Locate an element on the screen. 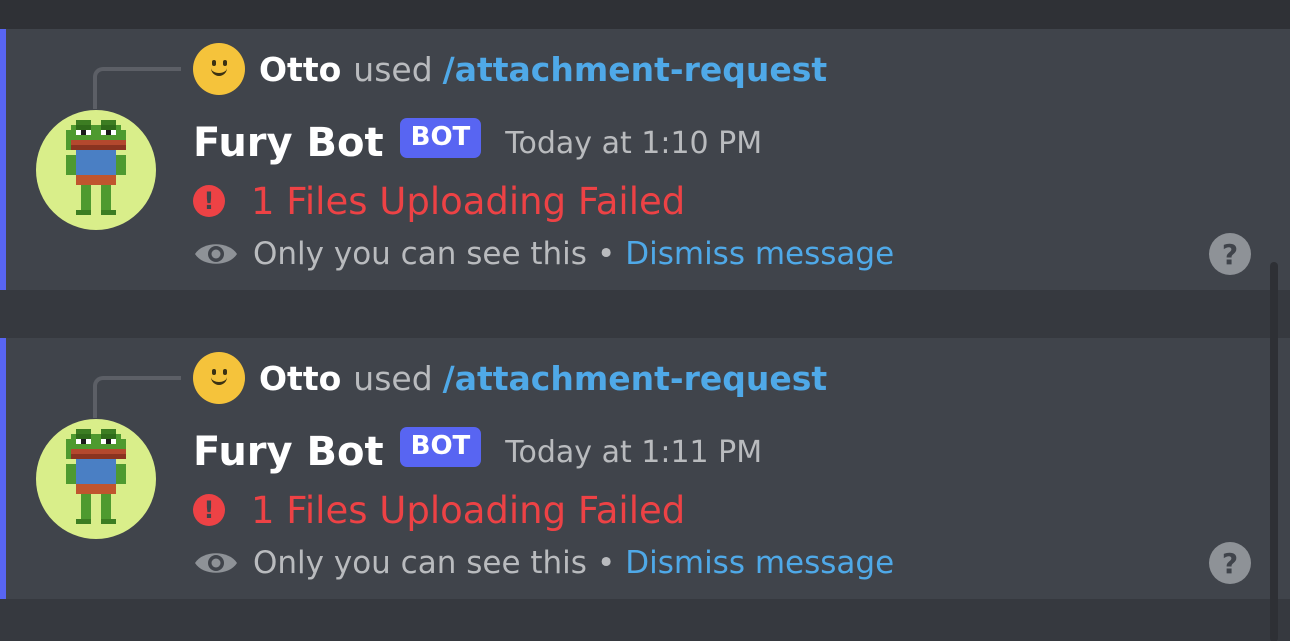  message-header: Fury Bot BOT Today at 1:10 PM is located at coordinates (477, 143).